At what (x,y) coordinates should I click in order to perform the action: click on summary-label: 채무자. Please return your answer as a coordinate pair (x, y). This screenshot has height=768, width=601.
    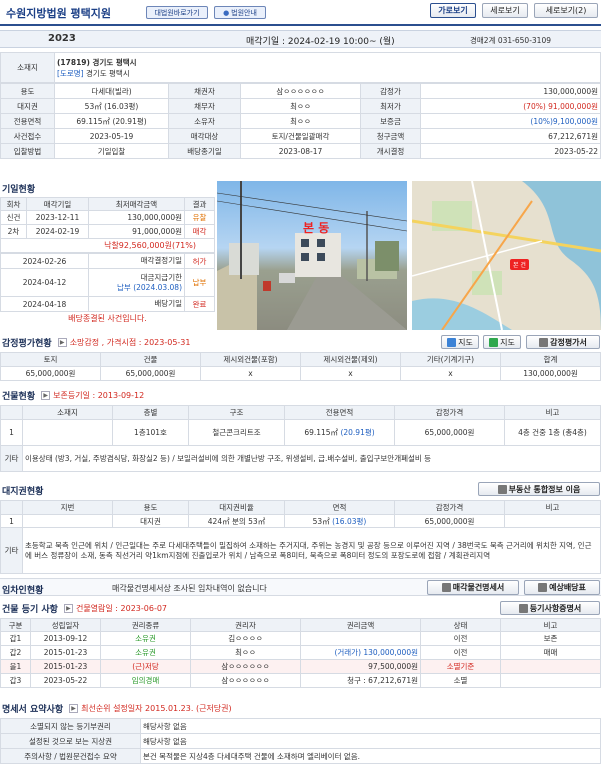
    Looking at the image, I should click on (204, 106).